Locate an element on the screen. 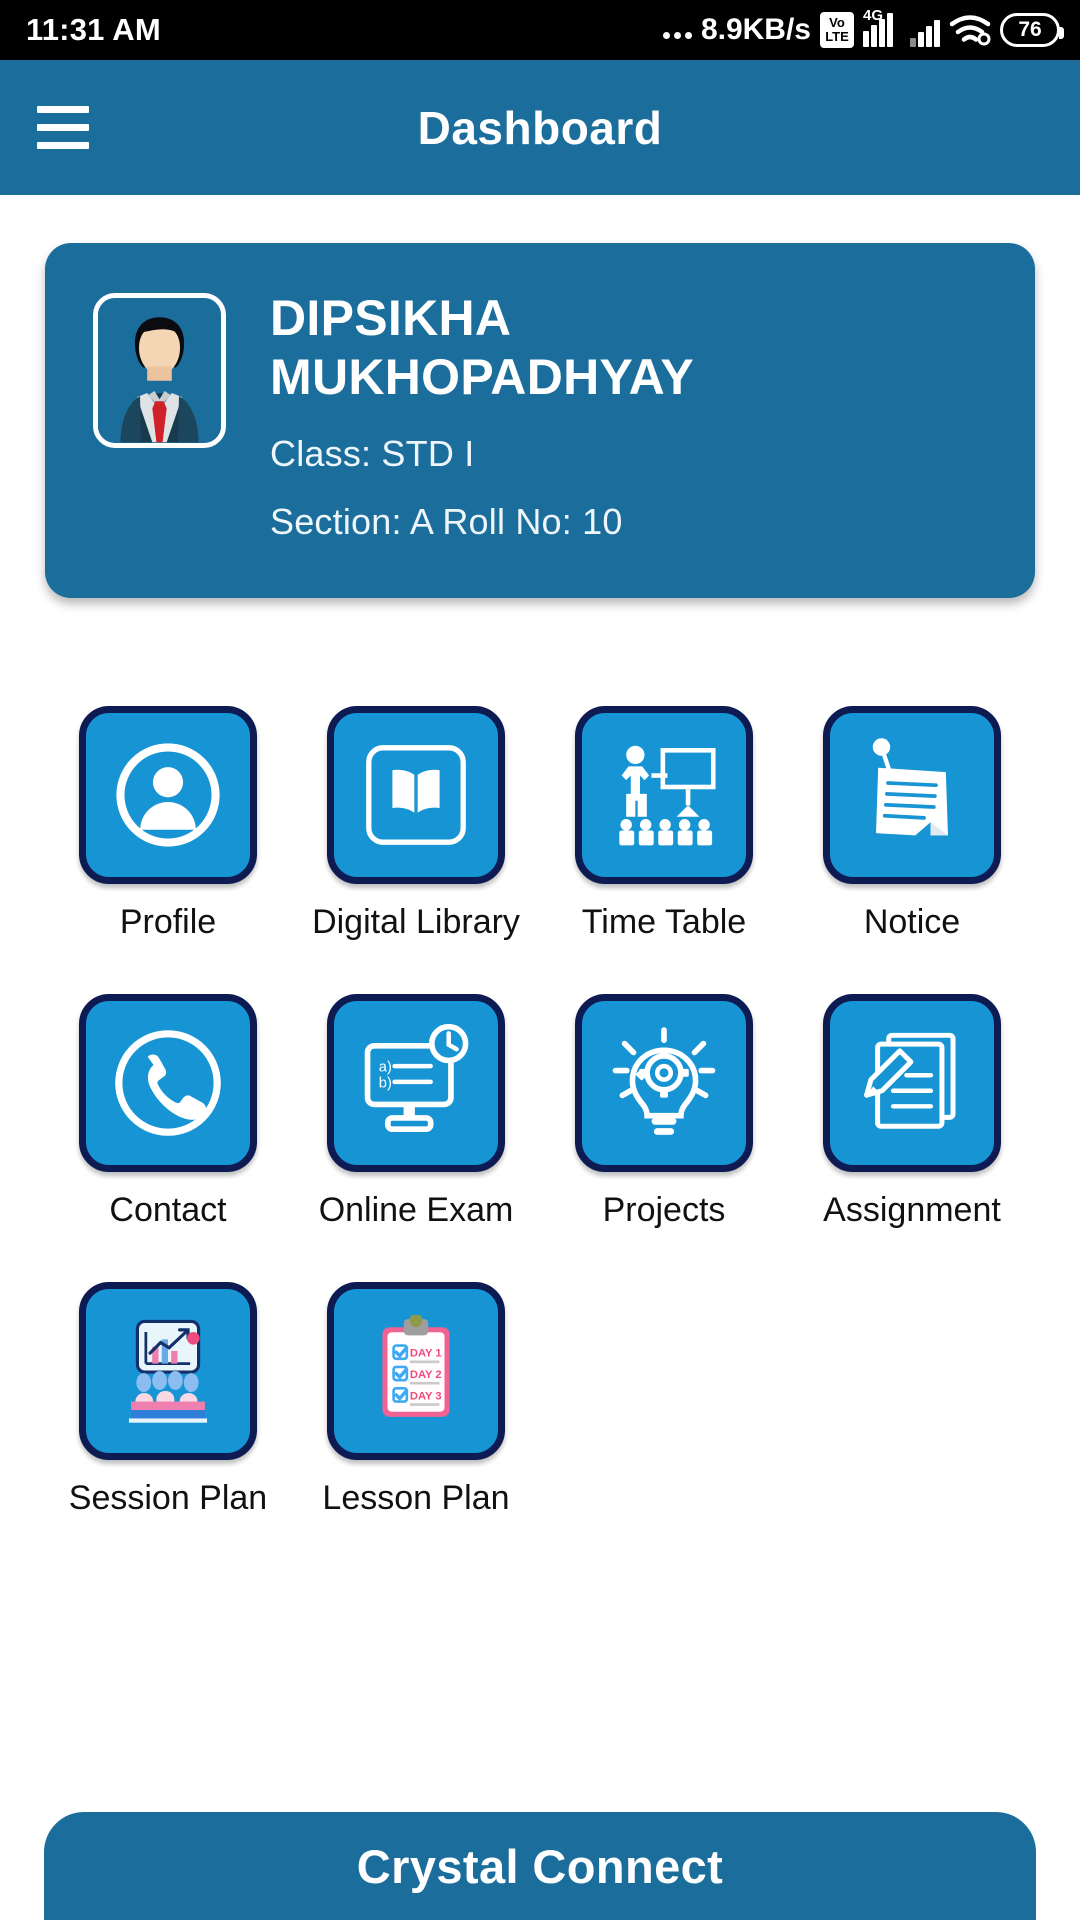 The height and width of the screenshot is (1920, 1080). tile-digital-library: Digital Library is located at coordinates (416, 824).